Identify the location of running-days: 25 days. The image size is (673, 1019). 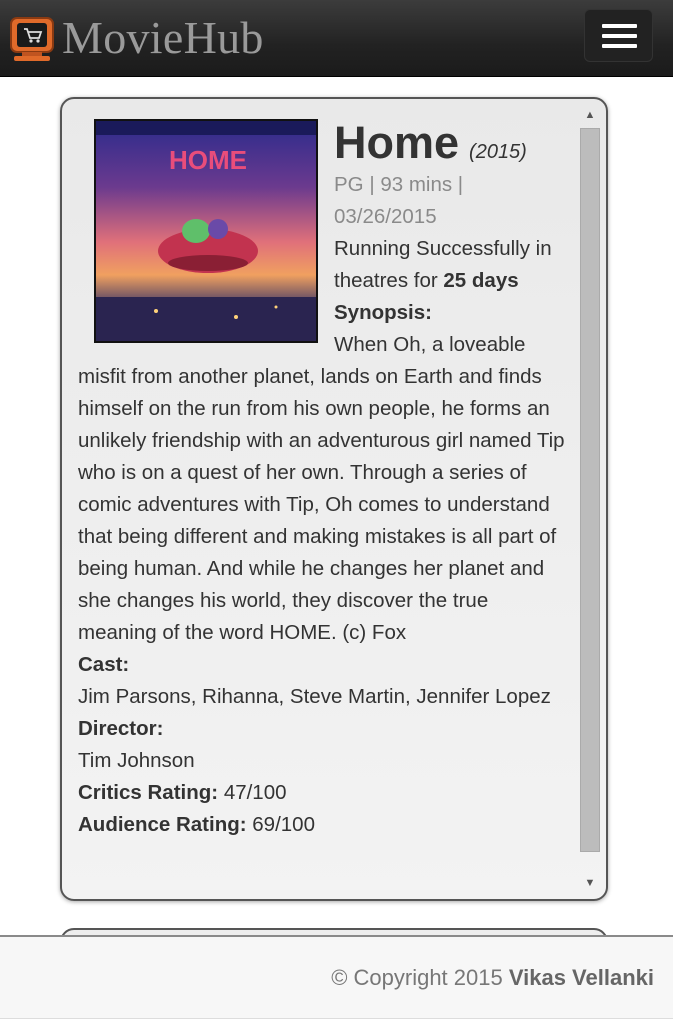
(481, 280).